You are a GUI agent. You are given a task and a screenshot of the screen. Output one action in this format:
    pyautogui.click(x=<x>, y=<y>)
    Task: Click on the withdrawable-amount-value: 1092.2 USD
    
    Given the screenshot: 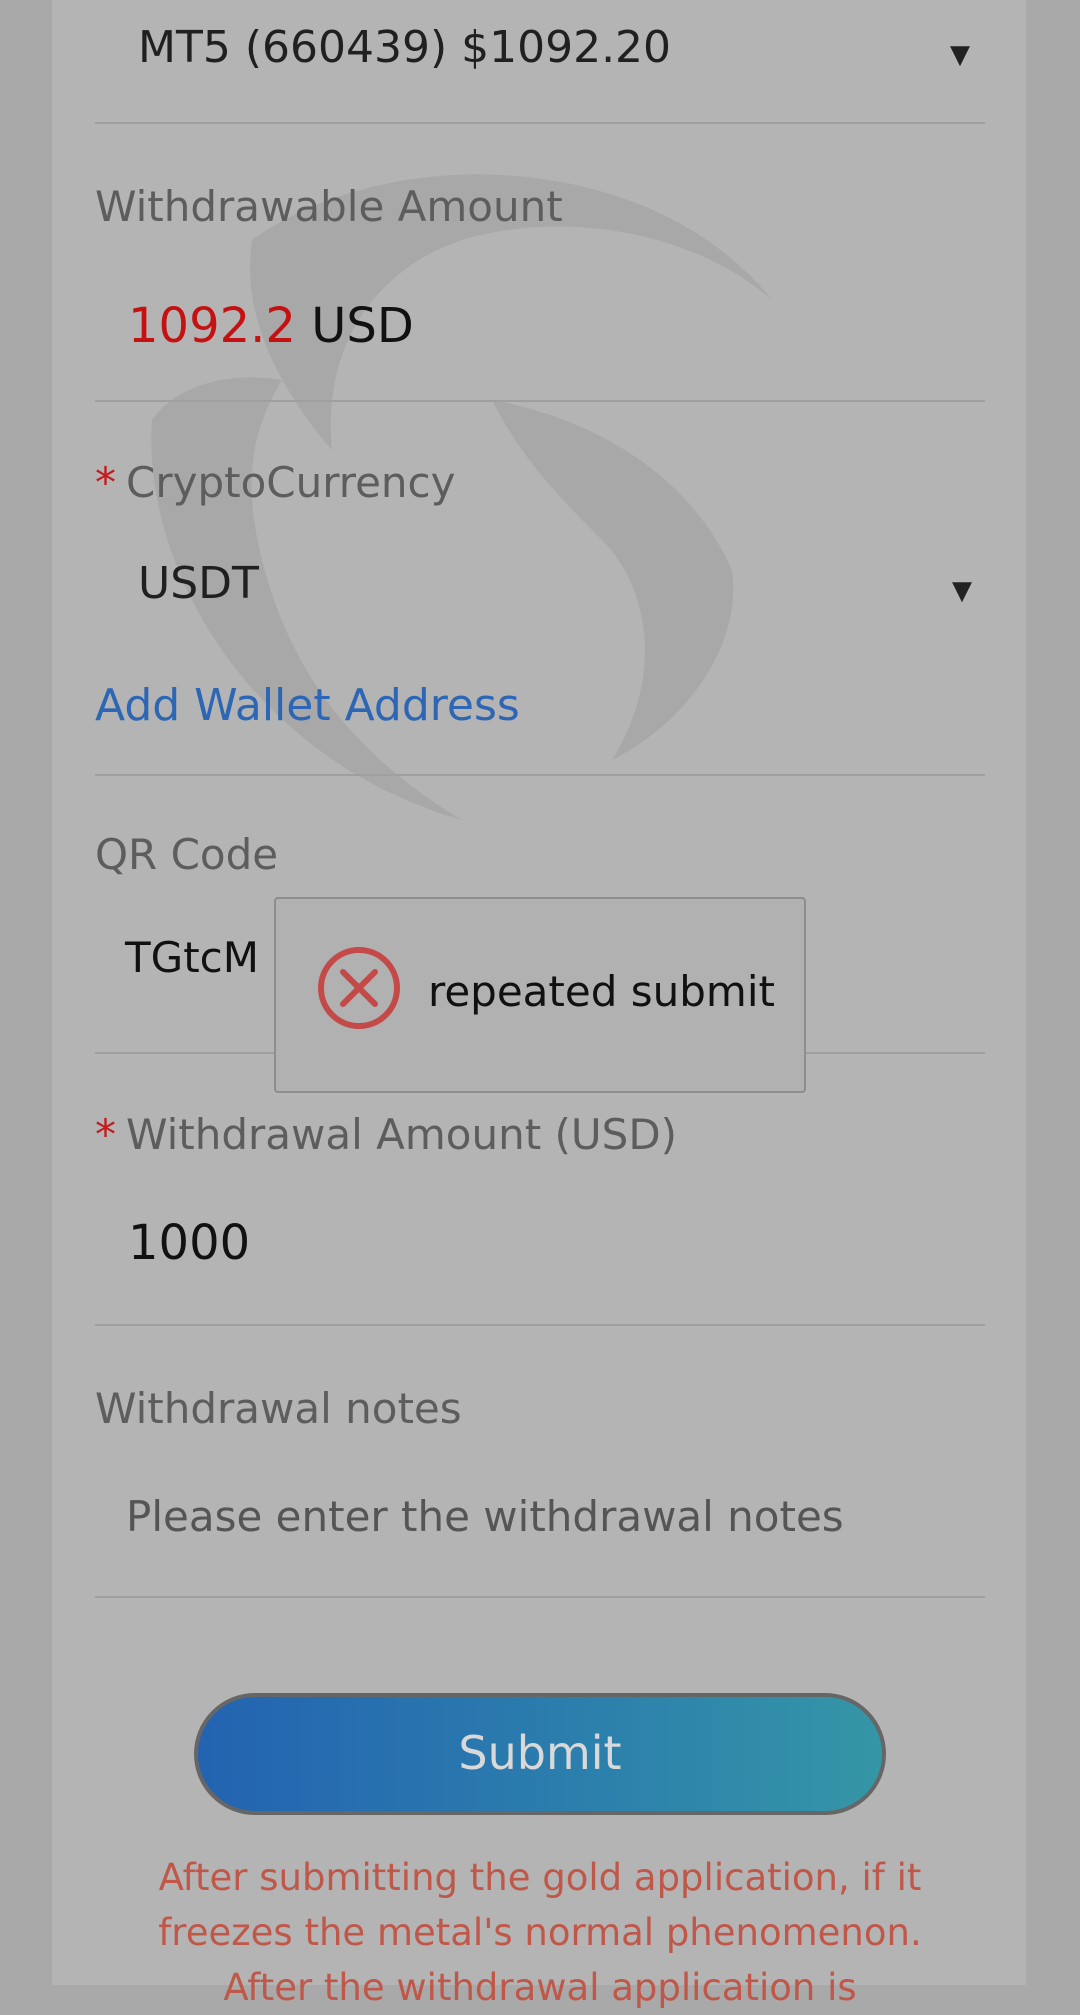 What is the action you would take?
    pyautogui.click(x=271, y=326)
    